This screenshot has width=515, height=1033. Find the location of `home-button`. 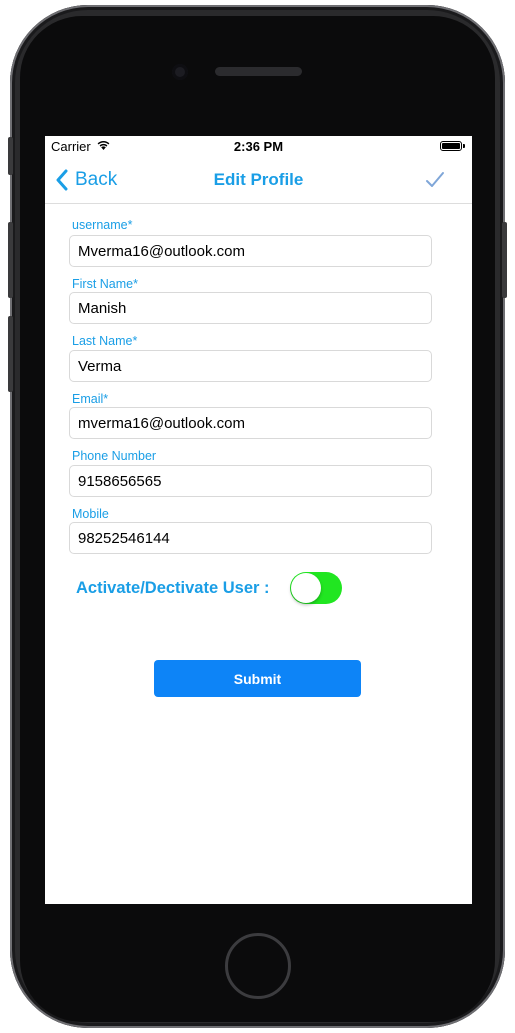

home-button is located at coordinates (258, 966).